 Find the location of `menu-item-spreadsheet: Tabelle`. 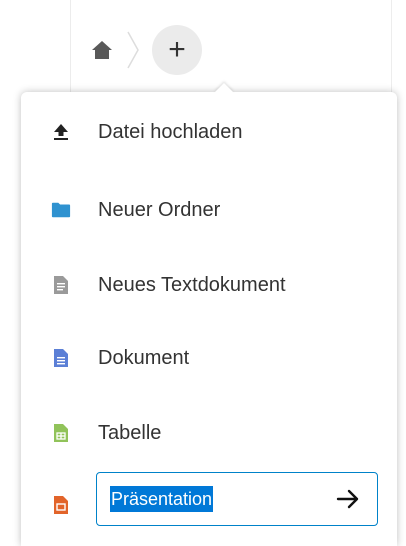

menu-item-spreadsheet: Tabelle is located at coordinates (209, 433).